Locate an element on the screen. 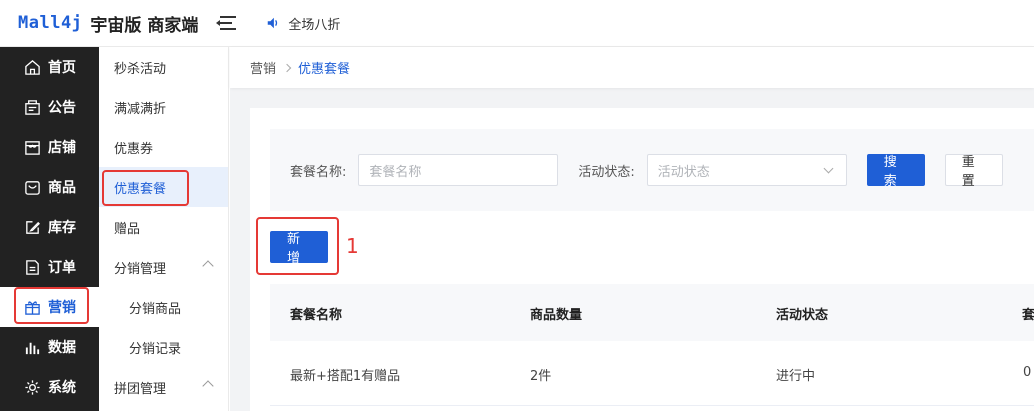 The width and height of the screenshot is (1034, 411). sidebar-item-label: 系统 is located at coordinates (62, 388).